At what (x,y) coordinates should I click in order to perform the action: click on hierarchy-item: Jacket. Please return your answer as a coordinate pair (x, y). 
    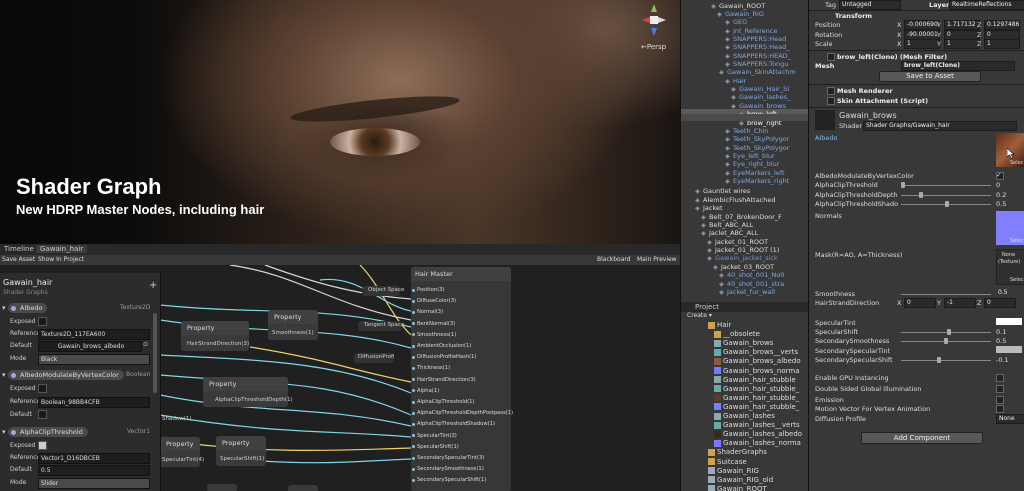
    Looking at the image, I should click on (713, 208).